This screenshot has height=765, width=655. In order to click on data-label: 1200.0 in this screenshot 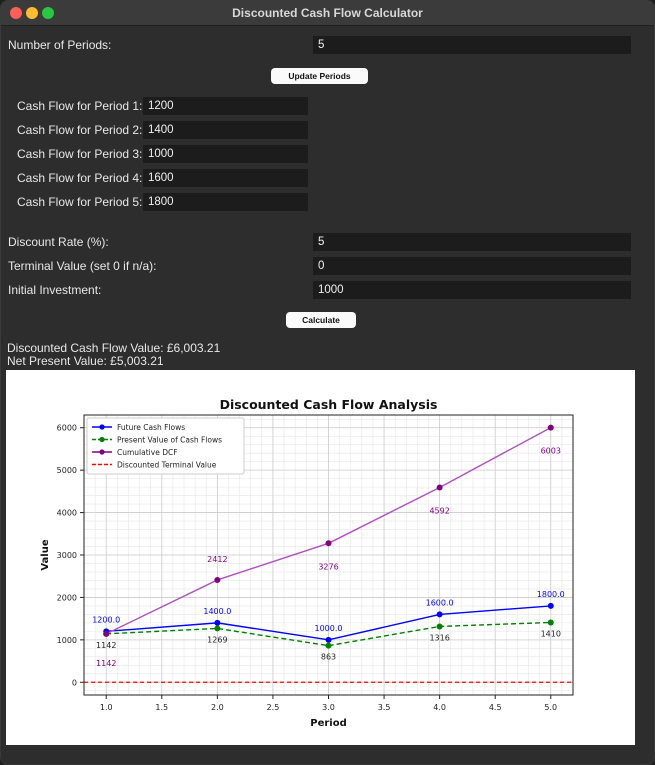, I will do `click(106, 619)`.